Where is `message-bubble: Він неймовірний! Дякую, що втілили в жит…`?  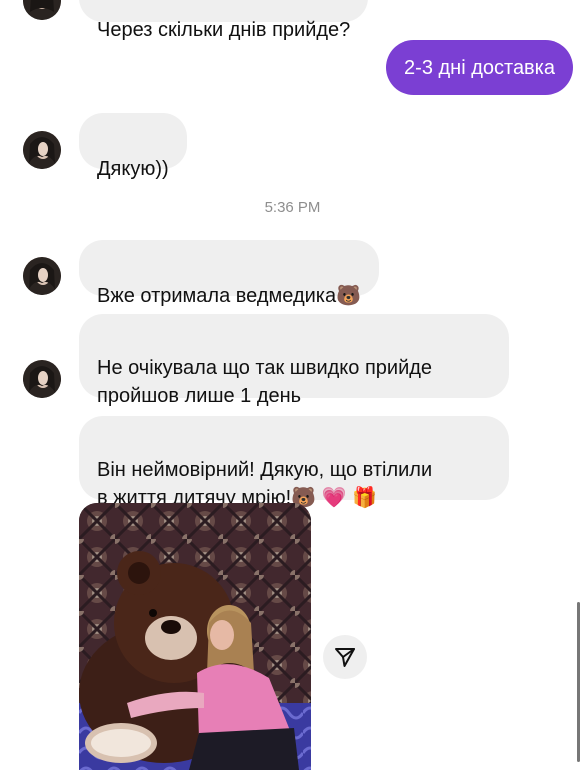
message-bubble: Він неймовірний! Дякую, що втілили в жит… is located at coordinates (294, 462).